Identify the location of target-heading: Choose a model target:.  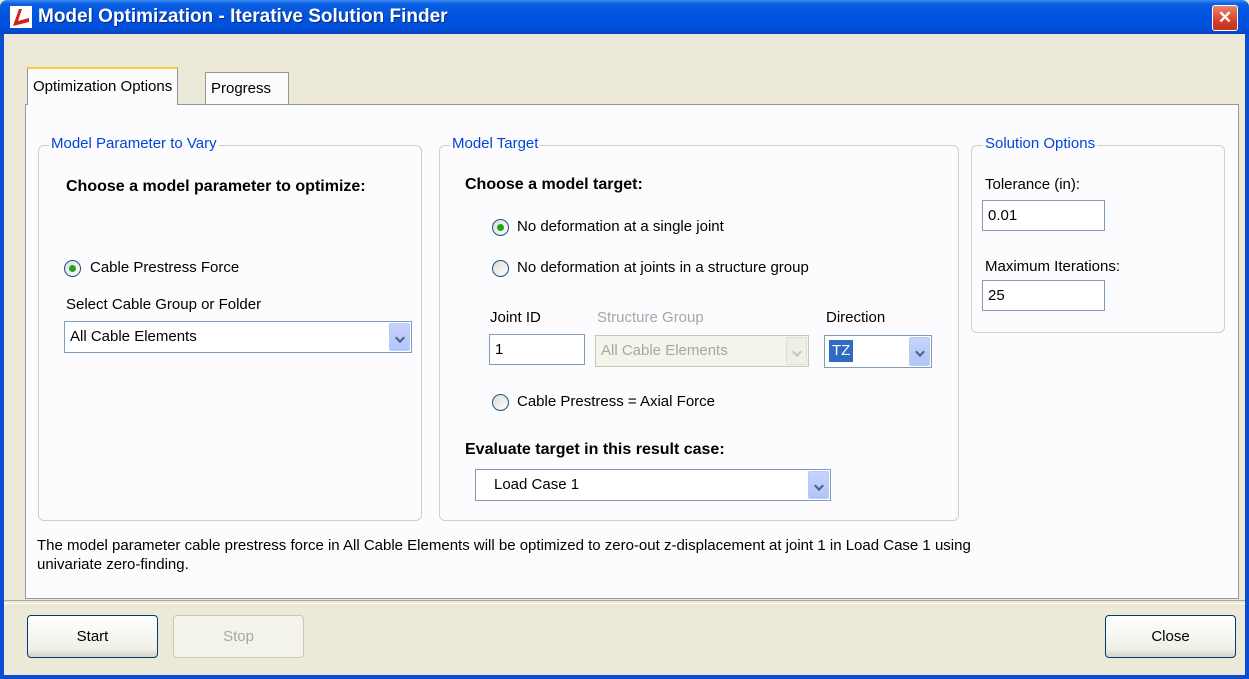
(554, 184).